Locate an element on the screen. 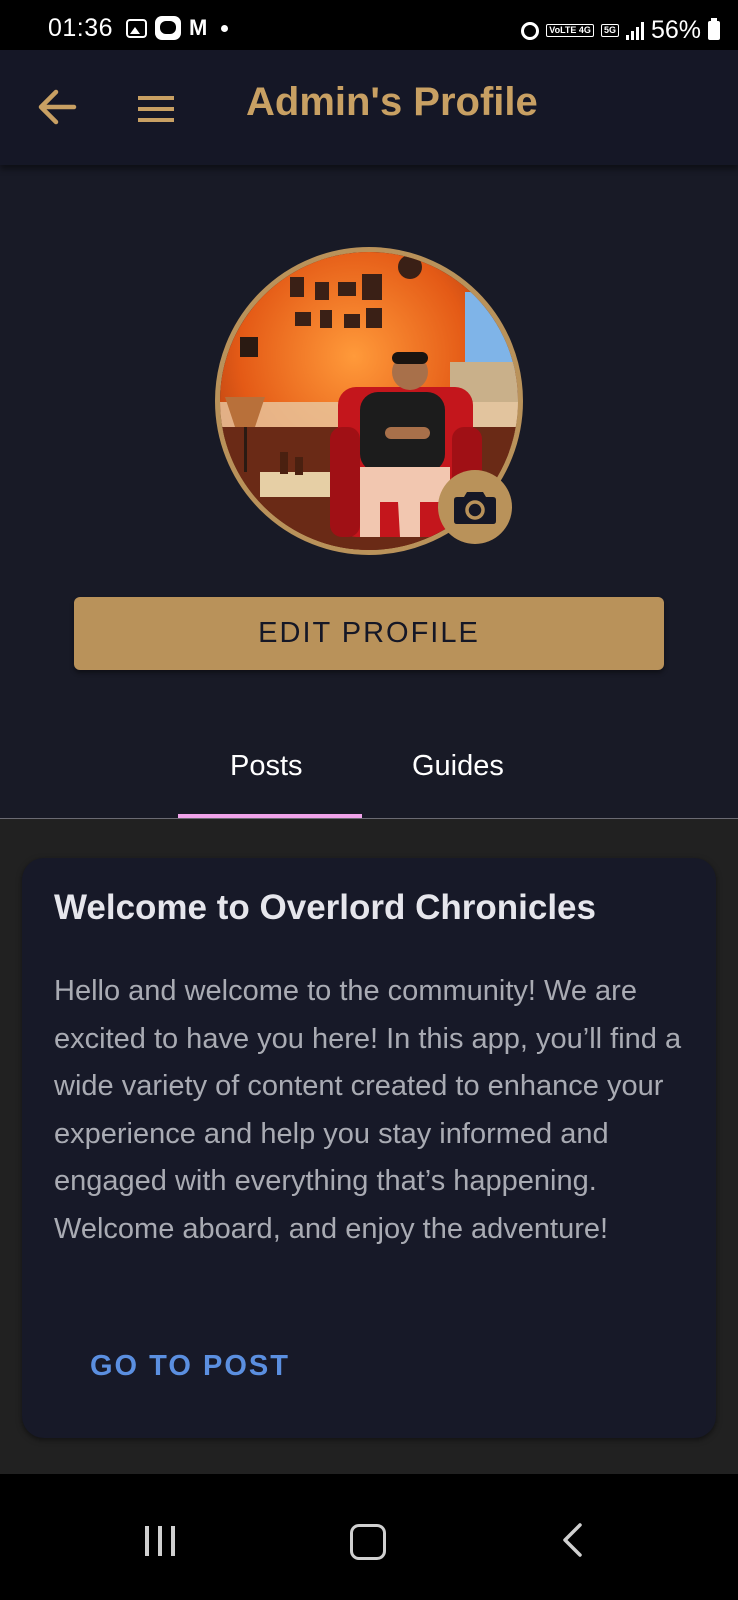  back-icon is located at coordinates (572, 1542).